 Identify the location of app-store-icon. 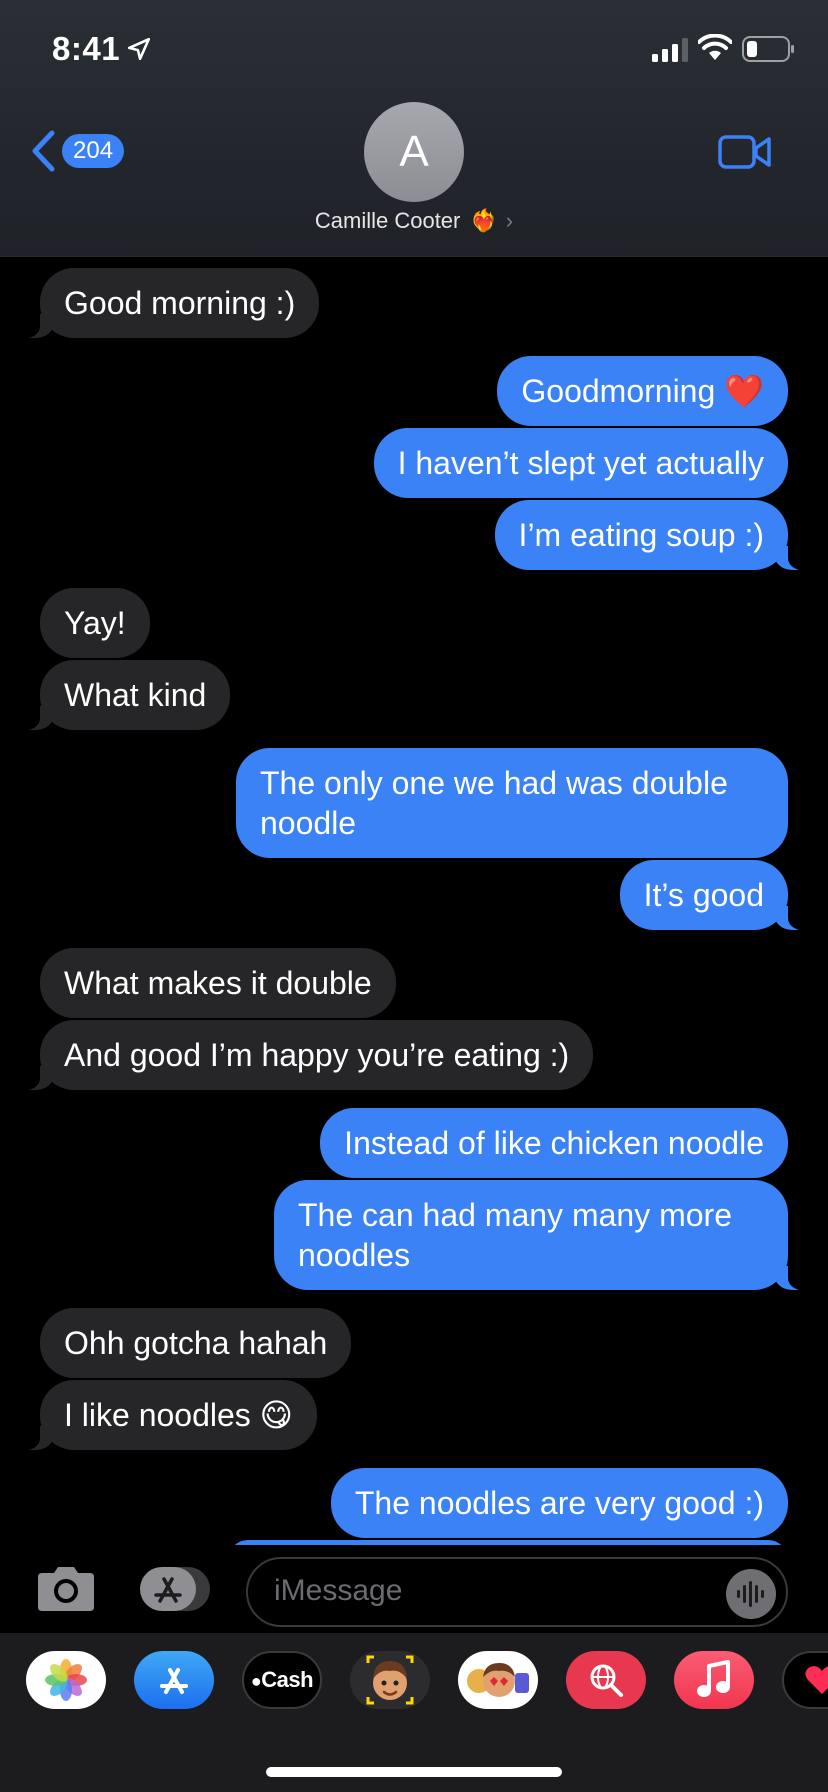
(174, 1681).